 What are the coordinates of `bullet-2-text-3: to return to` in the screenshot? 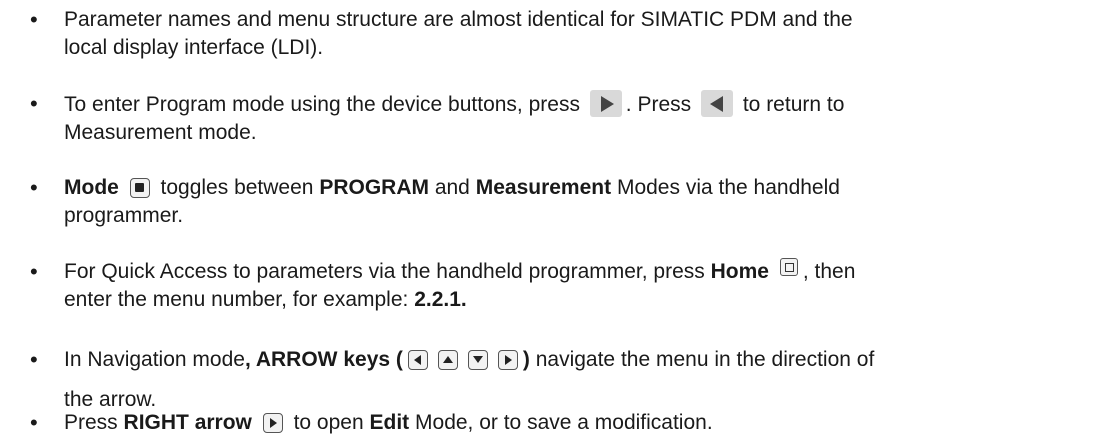 It's located at (793, 104).